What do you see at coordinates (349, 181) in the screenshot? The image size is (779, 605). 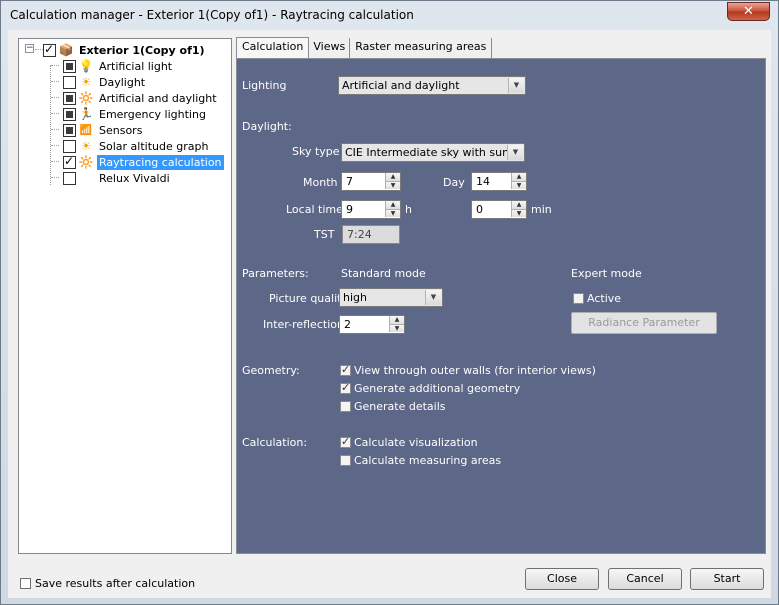 I see `month-value: 7` at bounding box center [349, 181].